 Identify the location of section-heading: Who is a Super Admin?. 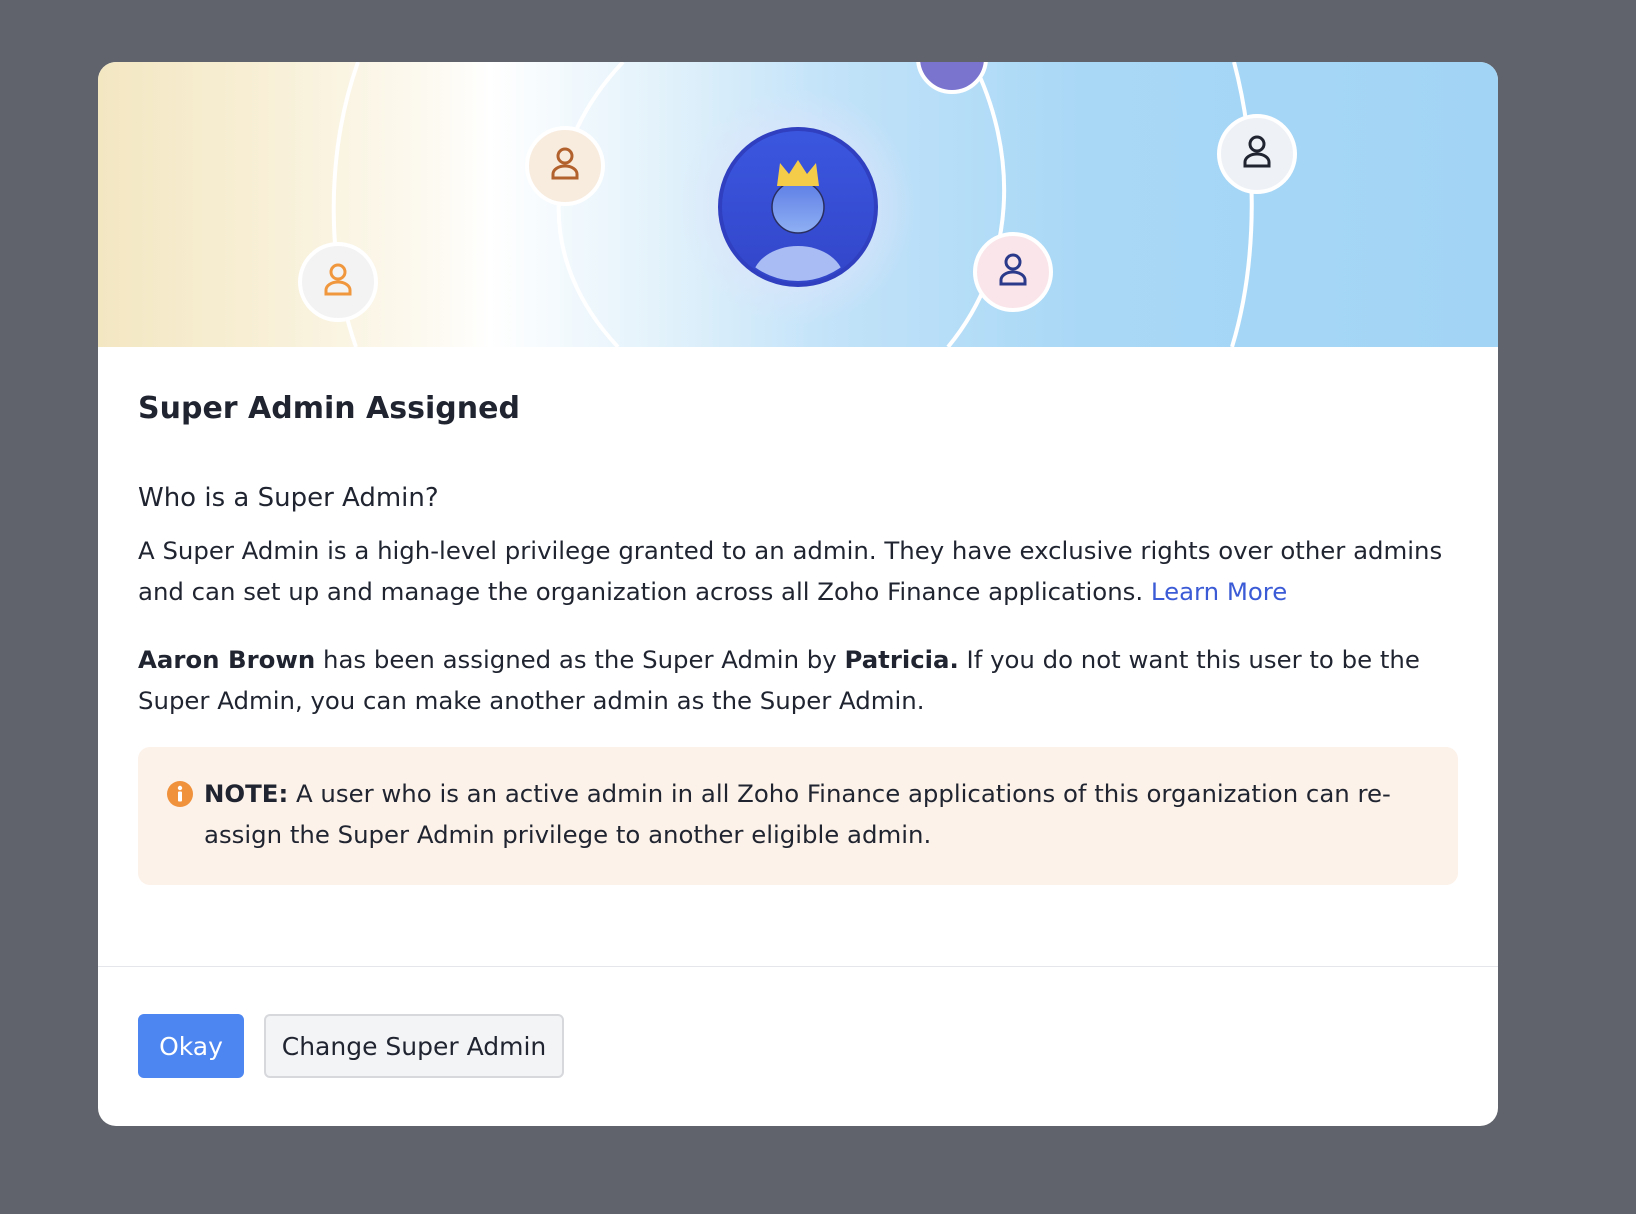
(288, 498).